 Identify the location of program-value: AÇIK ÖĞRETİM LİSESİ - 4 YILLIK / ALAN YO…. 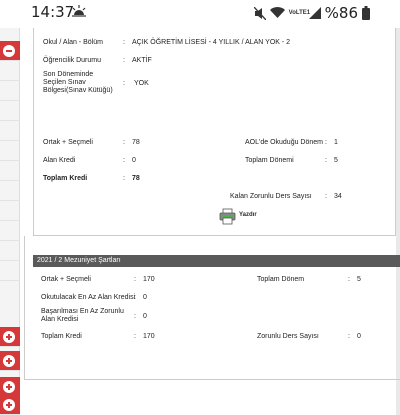
(211, 42).